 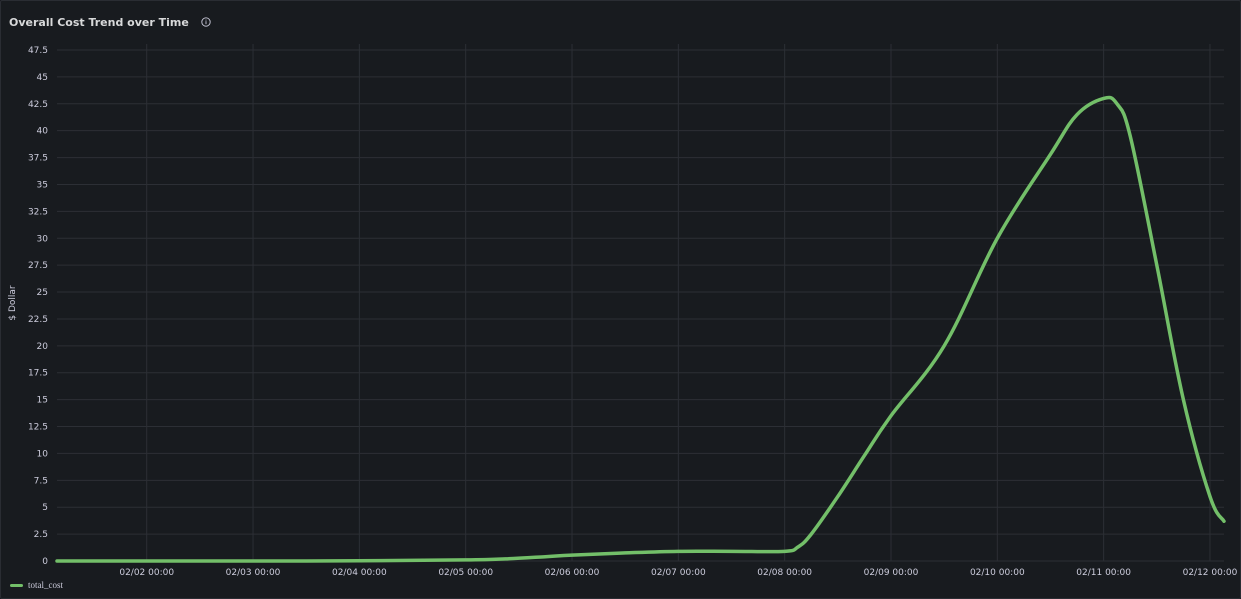 I want to click on y-tick-label: 7.5, so click(x=41, y=481).